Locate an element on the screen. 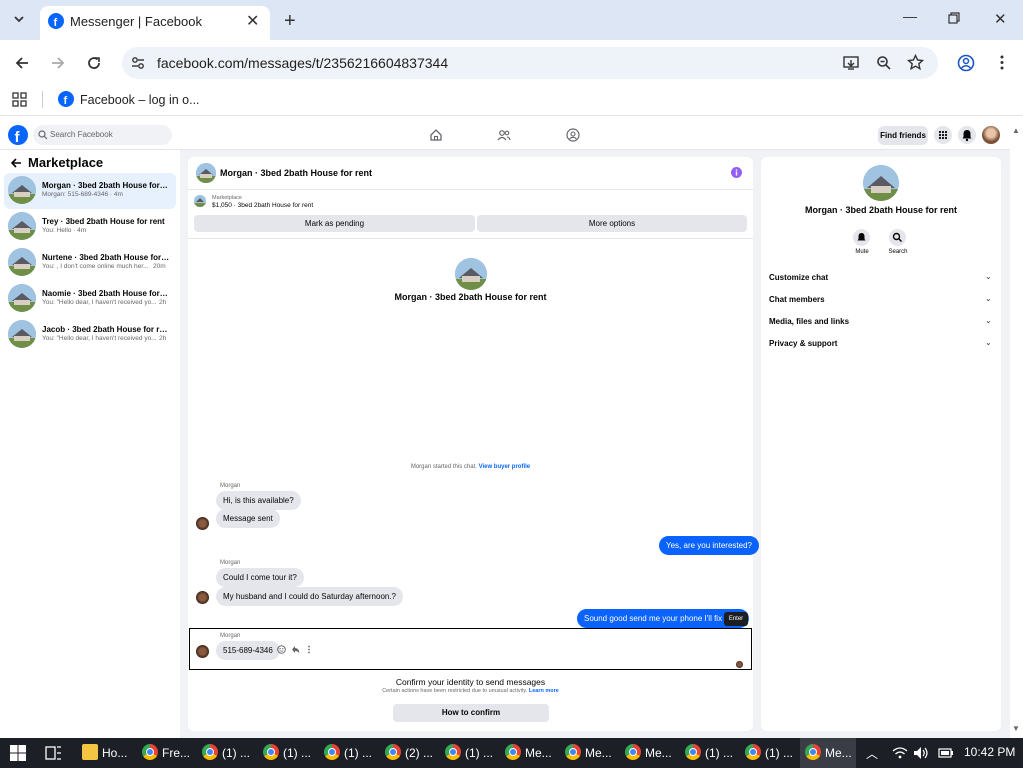  message-bubble: Hi, is this available? is located at coordinates (258, 500).